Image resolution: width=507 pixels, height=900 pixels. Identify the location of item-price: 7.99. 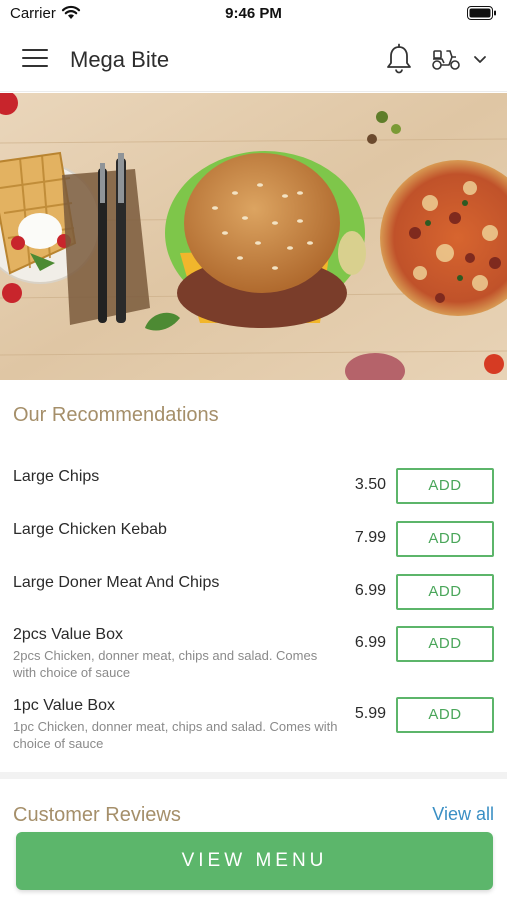
(370, 537).